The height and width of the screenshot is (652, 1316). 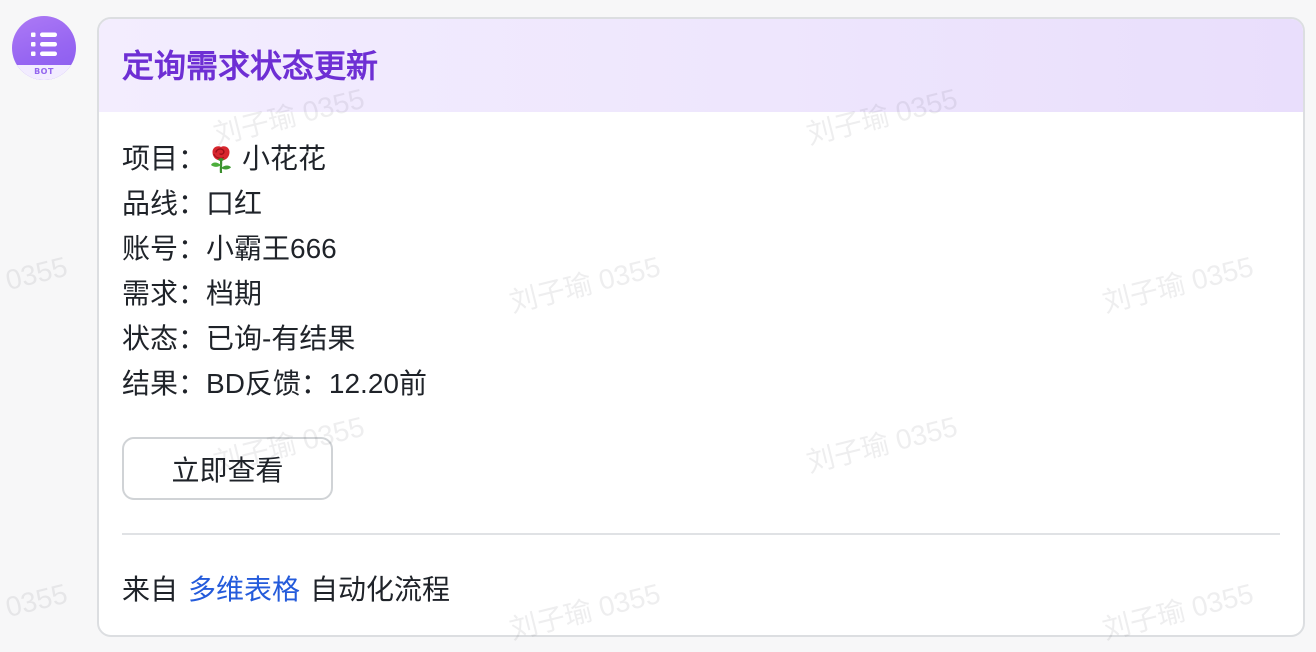 I want to click on list-icon, so click(x=44, y=44).